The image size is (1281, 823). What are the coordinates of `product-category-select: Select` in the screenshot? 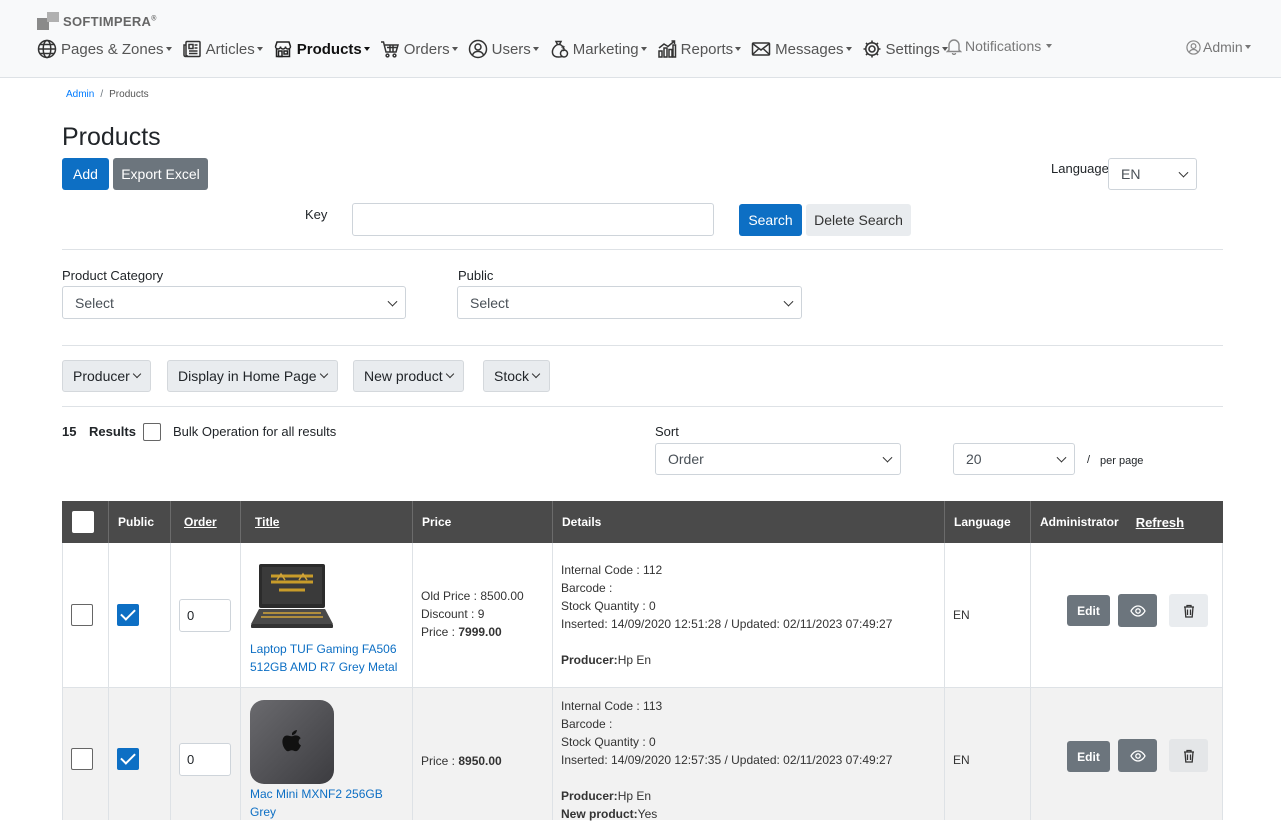 It's located at (234, 302).